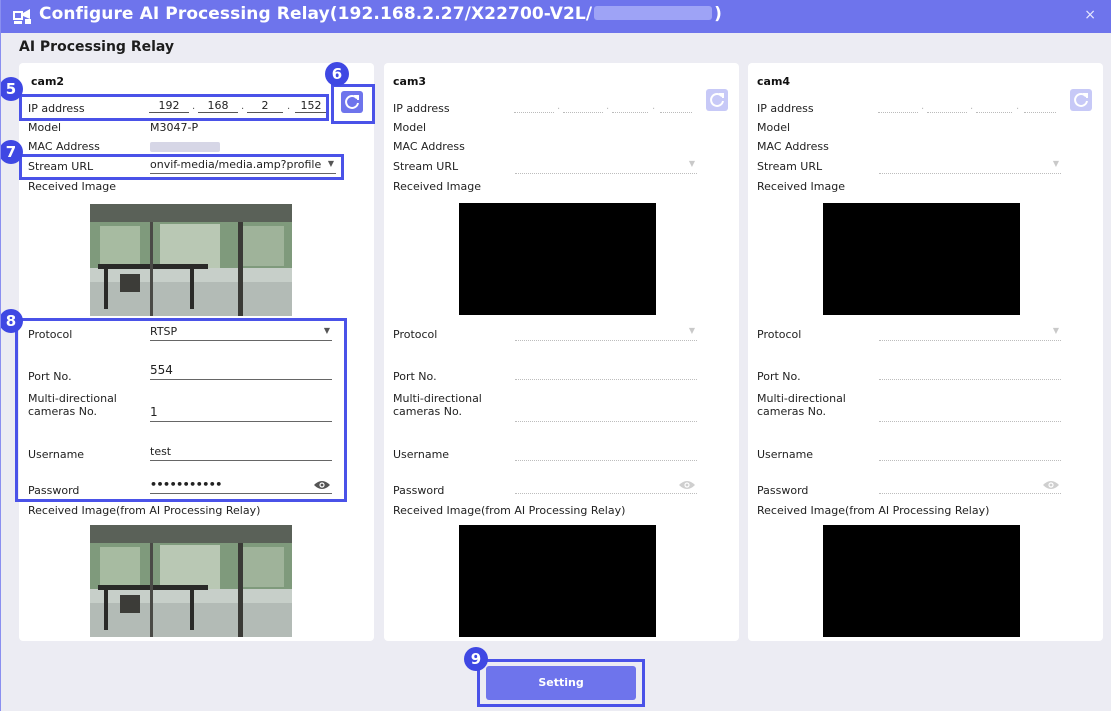 Image resolution: width=1111 pixels, height=711 pixels. What do you see at coordinates (606, 370) in the screenshot?
I see `cam3-port-input` at bounding box center [606, 370].